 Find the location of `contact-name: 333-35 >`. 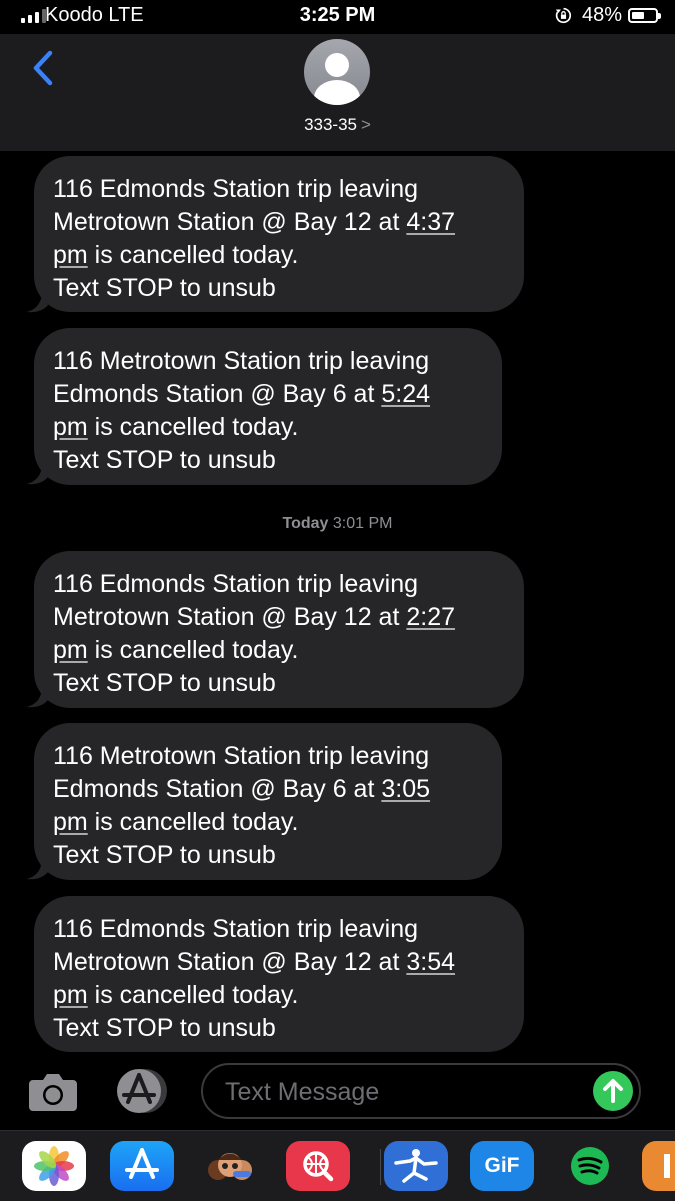

contact-name: 333-35 > is located at coordinates (337, 125).